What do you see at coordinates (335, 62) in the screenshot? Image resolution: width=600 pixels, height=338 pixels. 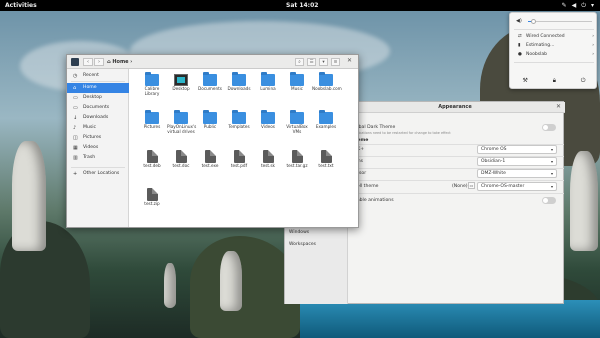 I see `menu-icon: ≡` at bounding box center [335, 62].